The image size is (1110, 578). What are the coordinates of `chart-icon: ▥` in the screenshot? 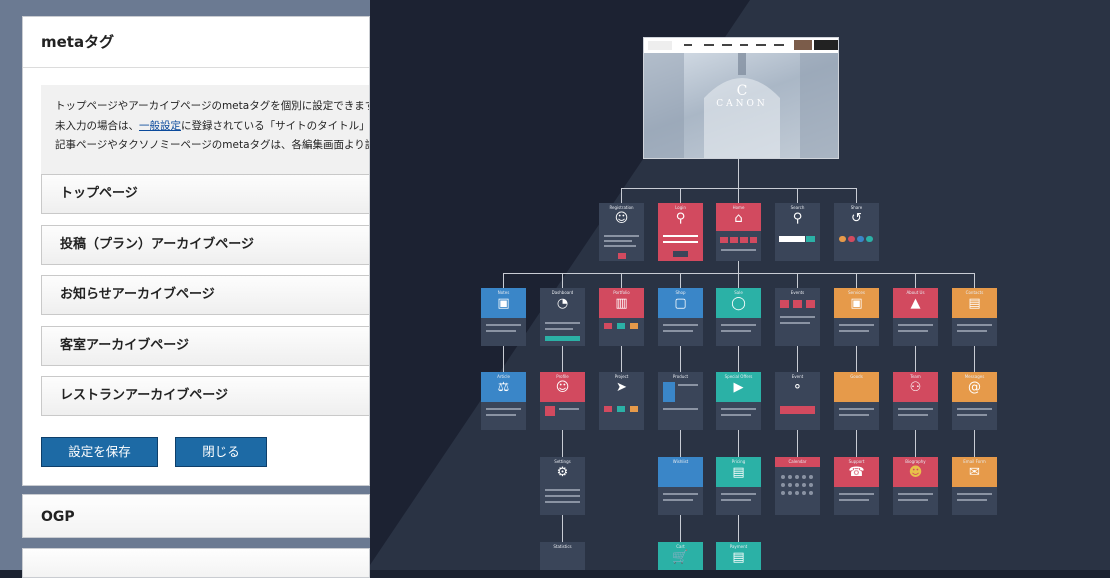 It's located at (621, 303).